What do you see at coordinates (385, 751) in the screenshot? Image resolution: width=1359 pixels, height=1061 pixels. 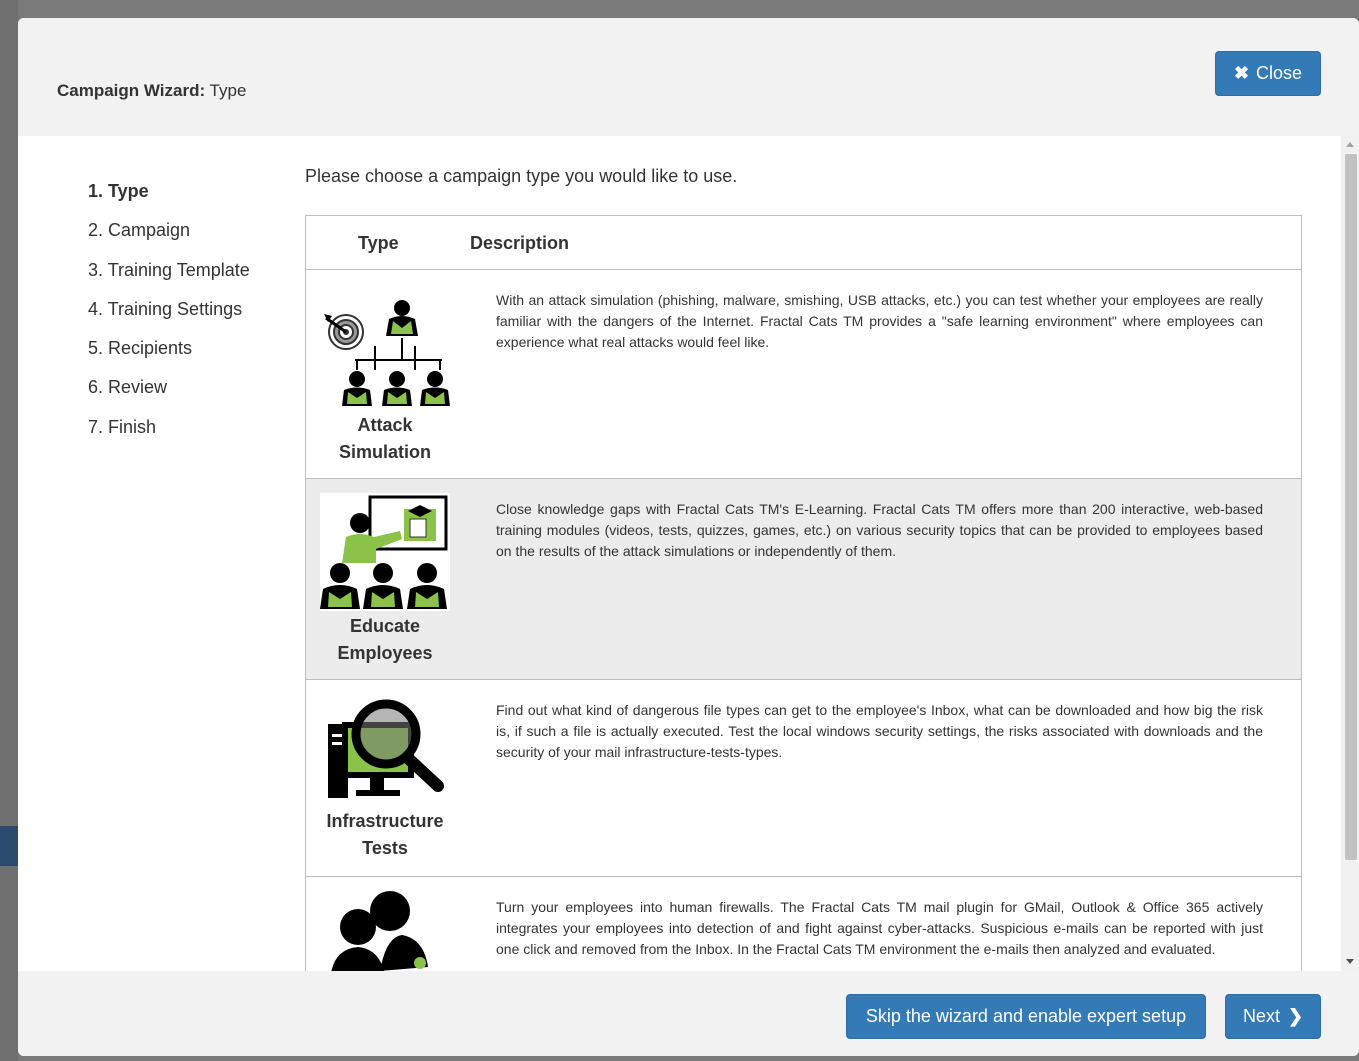 I see `infrastructure-tests-icon` at bounding box center [385, 751].